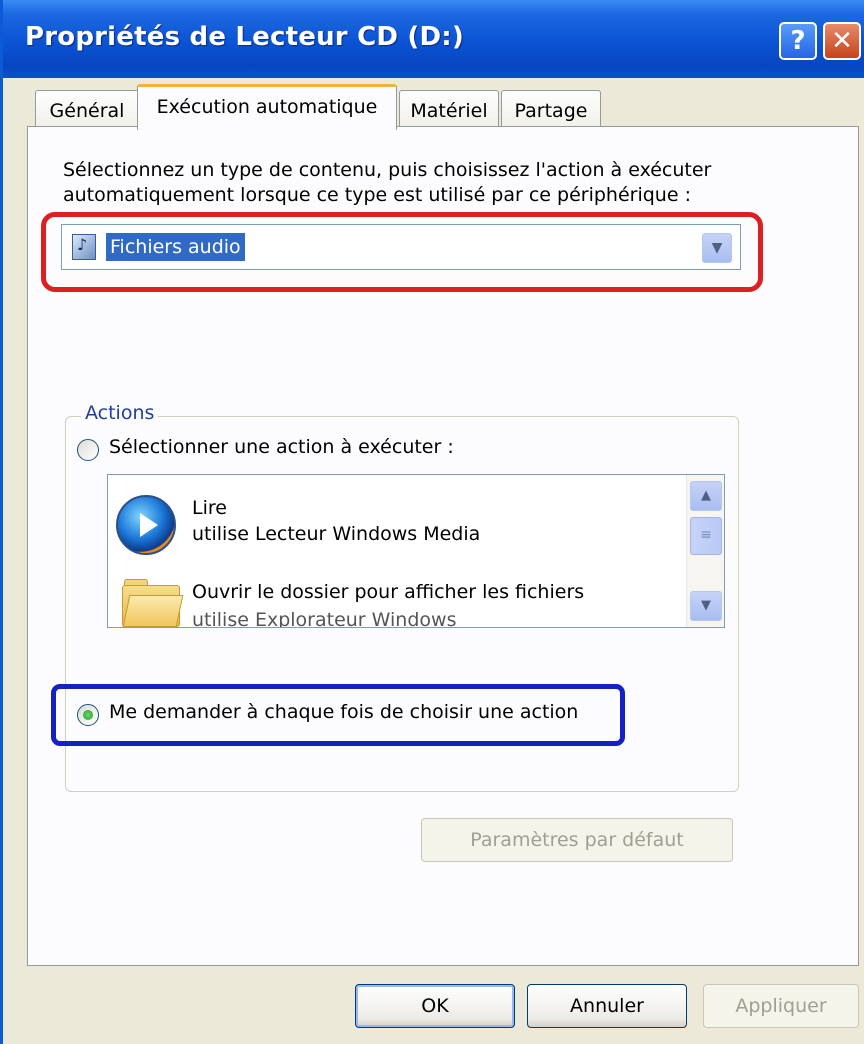 The image size is (864, 1044). Describe the element at coordinates (87, 110) in the screenshot. I see `tab-general: Général` at that location.